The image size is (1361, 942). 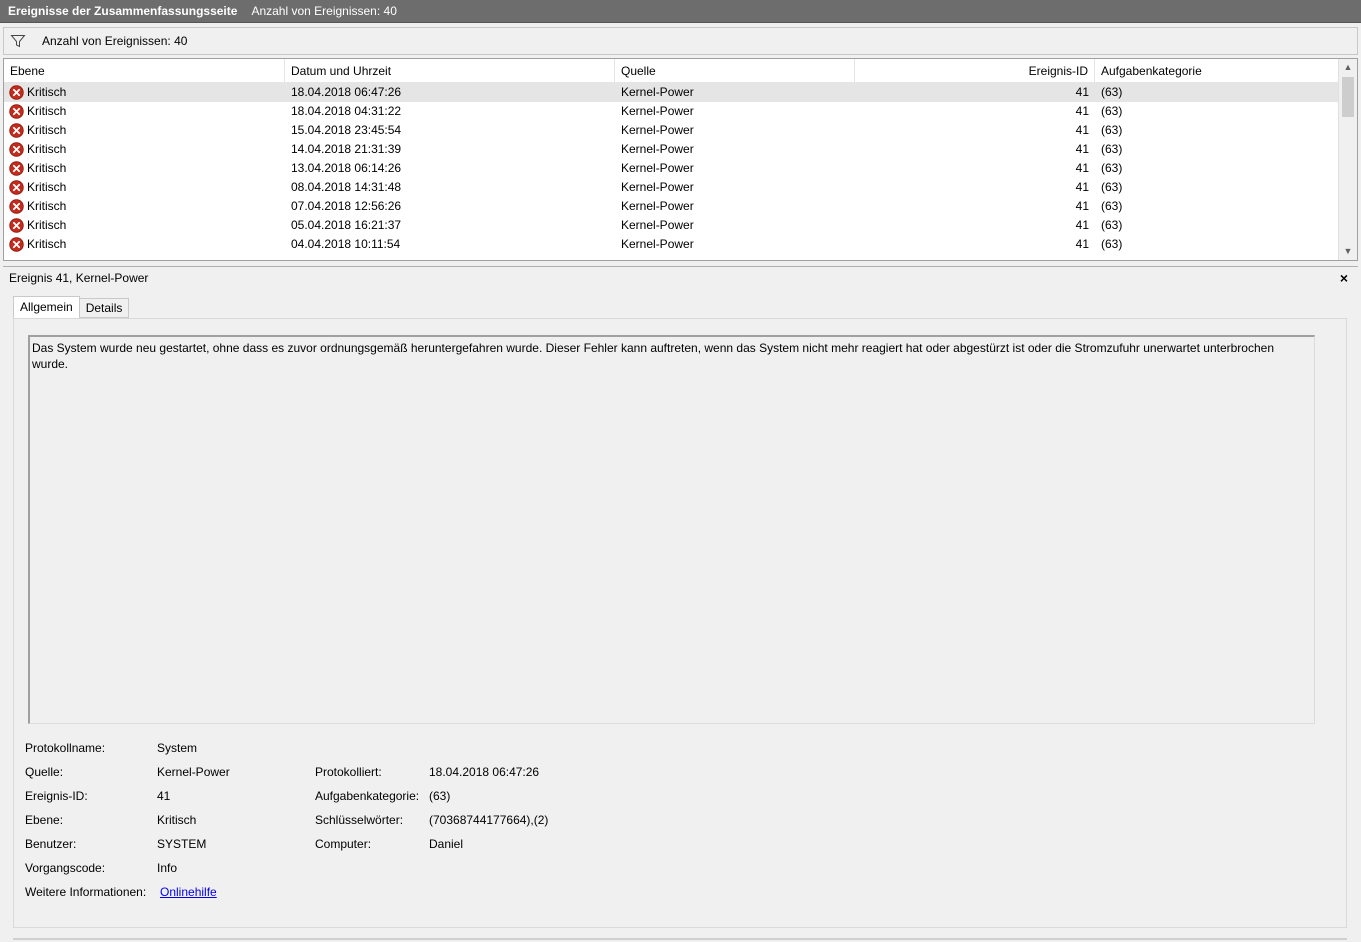 I want to click on user-value: SYSTEM, so click(x=182, y=844).